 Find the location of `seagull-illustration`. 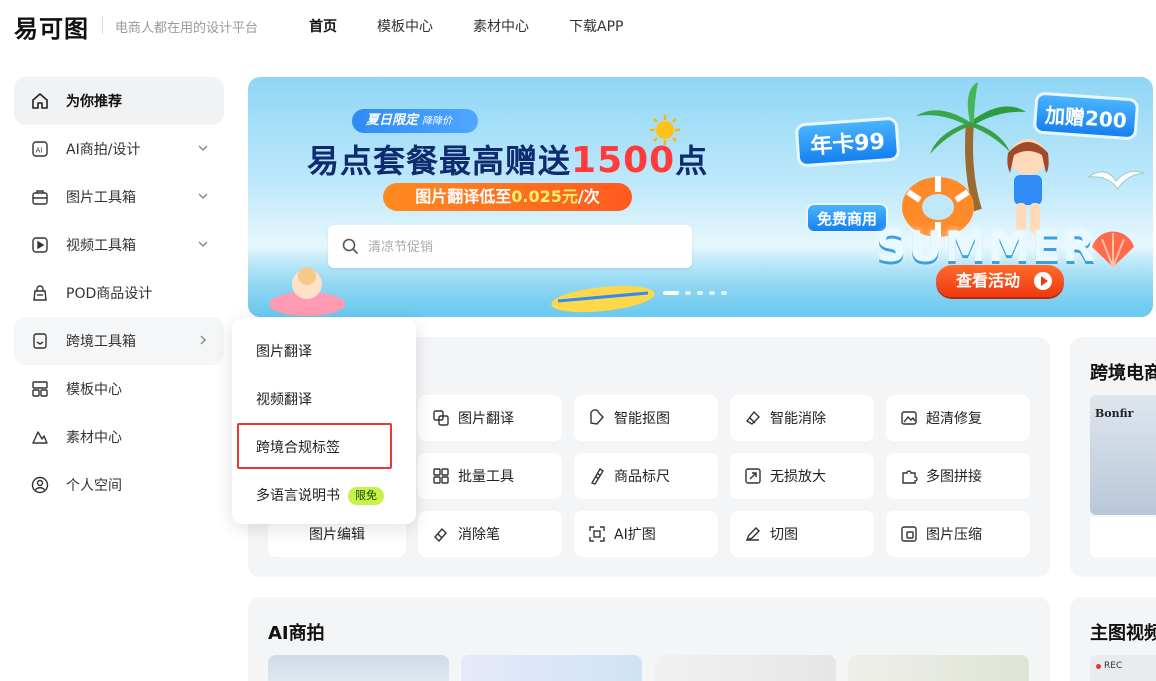

seagull-illustration is located at coordinates (1116, 180).